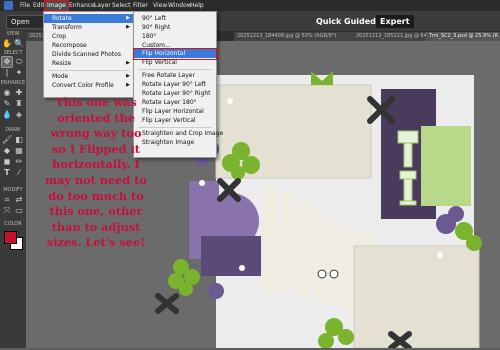 This screenshot has height=350, width=500. I want to click on blur-tool-icon: 💧, so click(7, 115).